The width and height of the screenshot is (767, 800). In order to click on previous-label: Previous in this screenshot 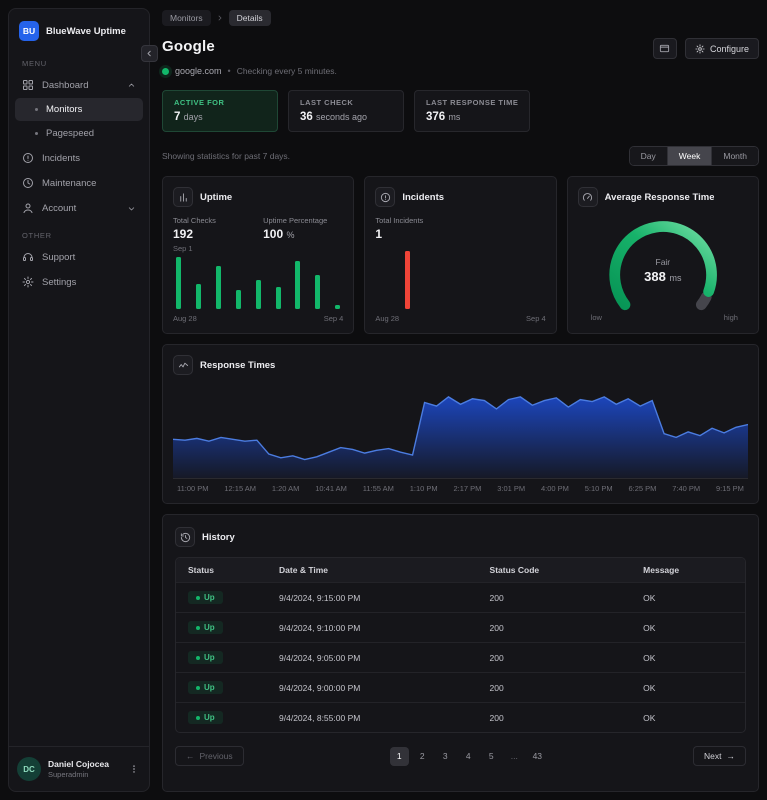, I will do `click(216, 756)`.